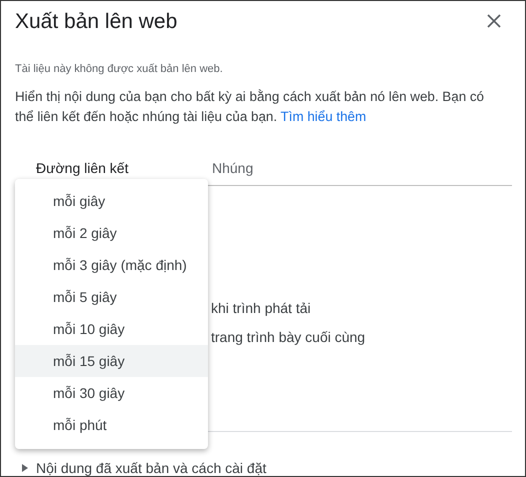 The height and width of the screenshot is (477, 526). I want to click on menu-item: mỗi 2 giây, so click(111, 233).